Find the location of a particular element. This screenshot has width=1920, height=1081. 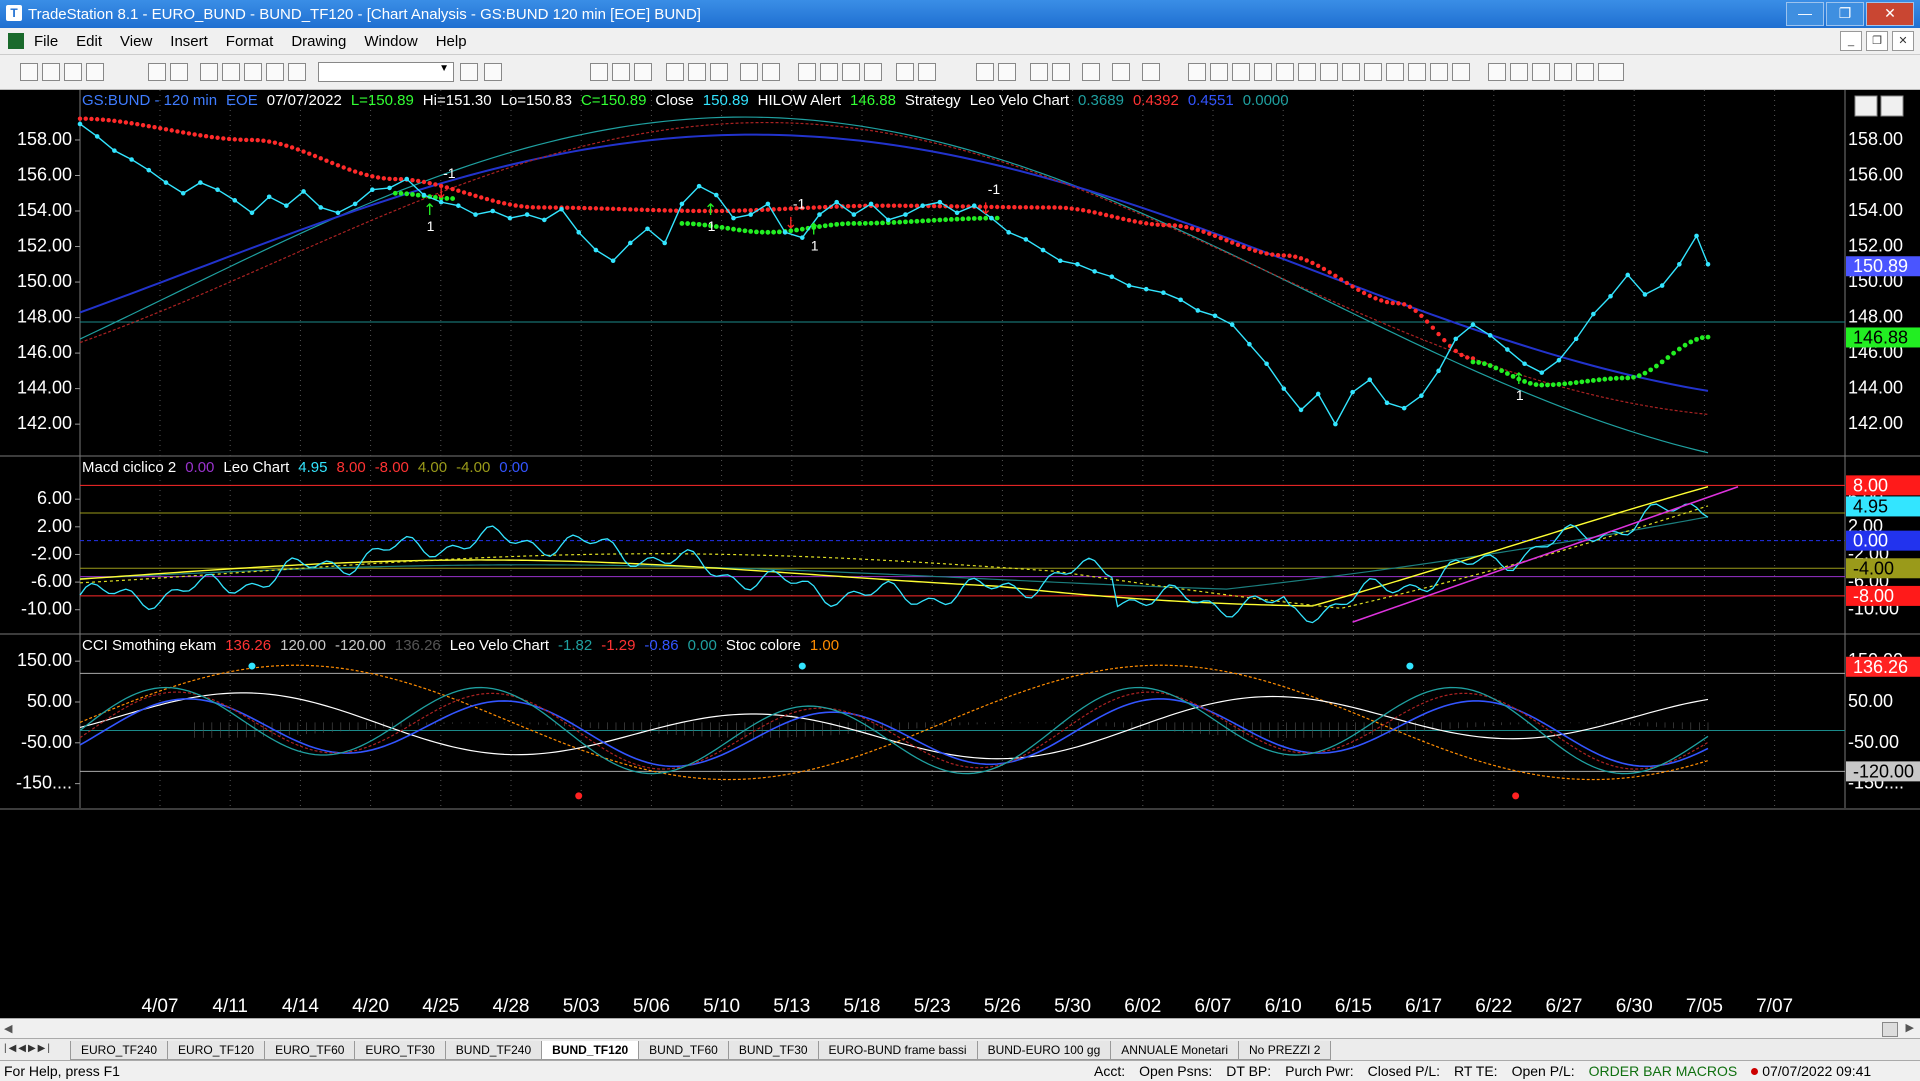

tools-icon is located at coordinates (1091, 72).